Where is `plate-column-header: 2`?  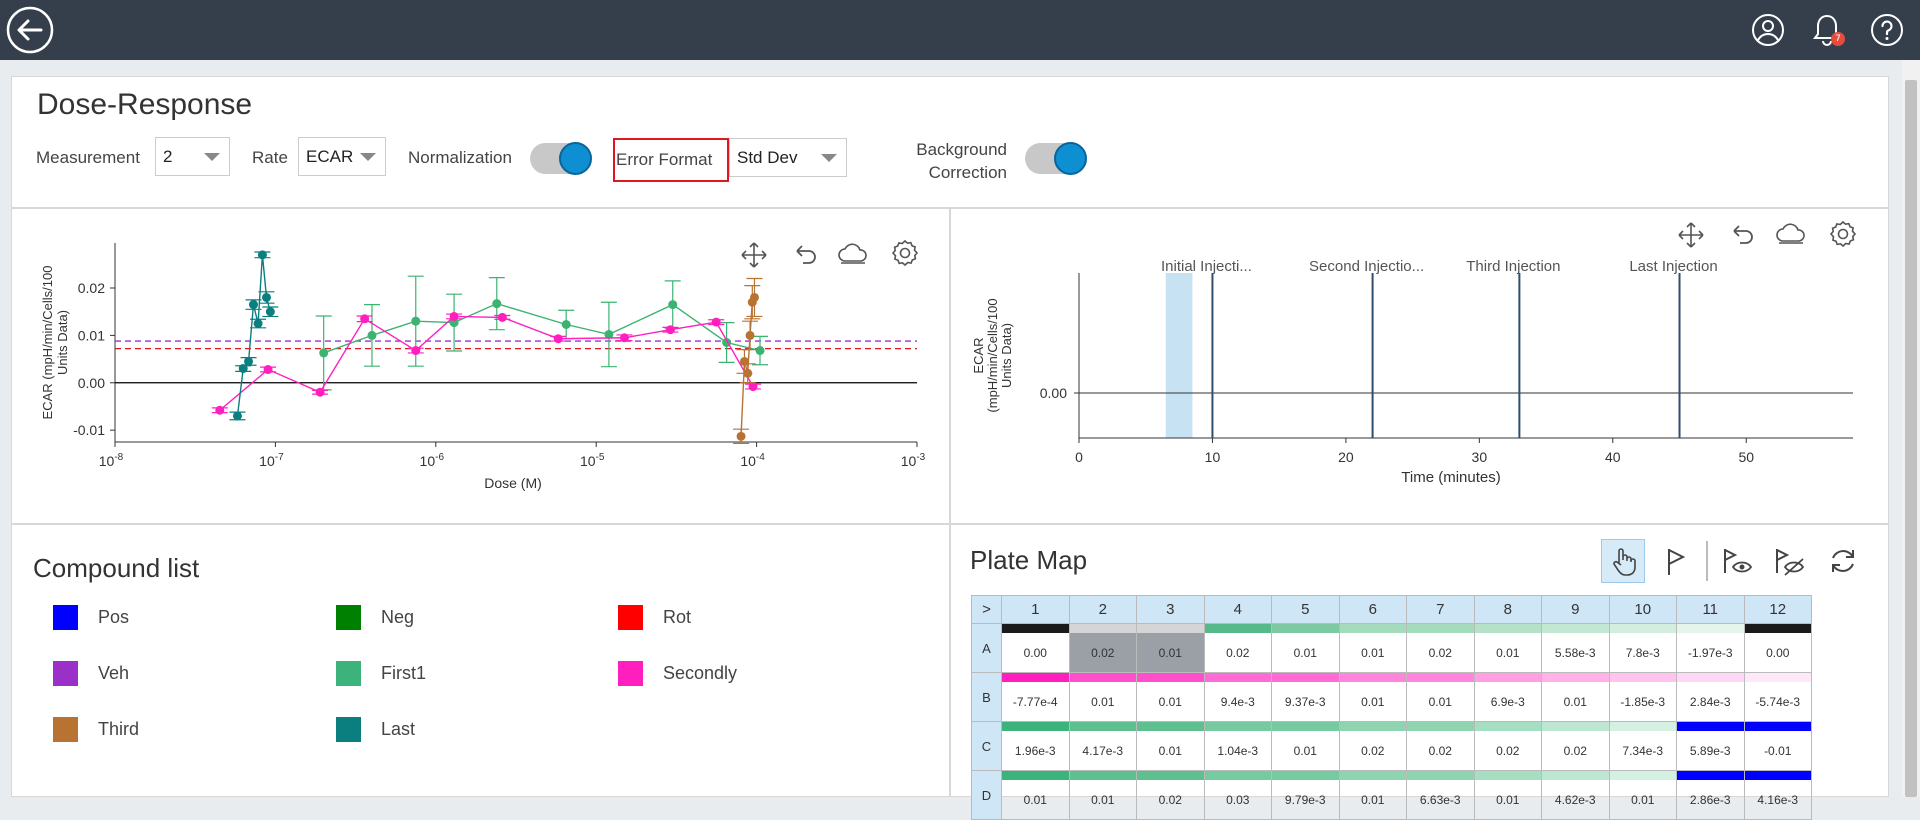 plate-column-header: 2 is located at coordinates (1102, 609).